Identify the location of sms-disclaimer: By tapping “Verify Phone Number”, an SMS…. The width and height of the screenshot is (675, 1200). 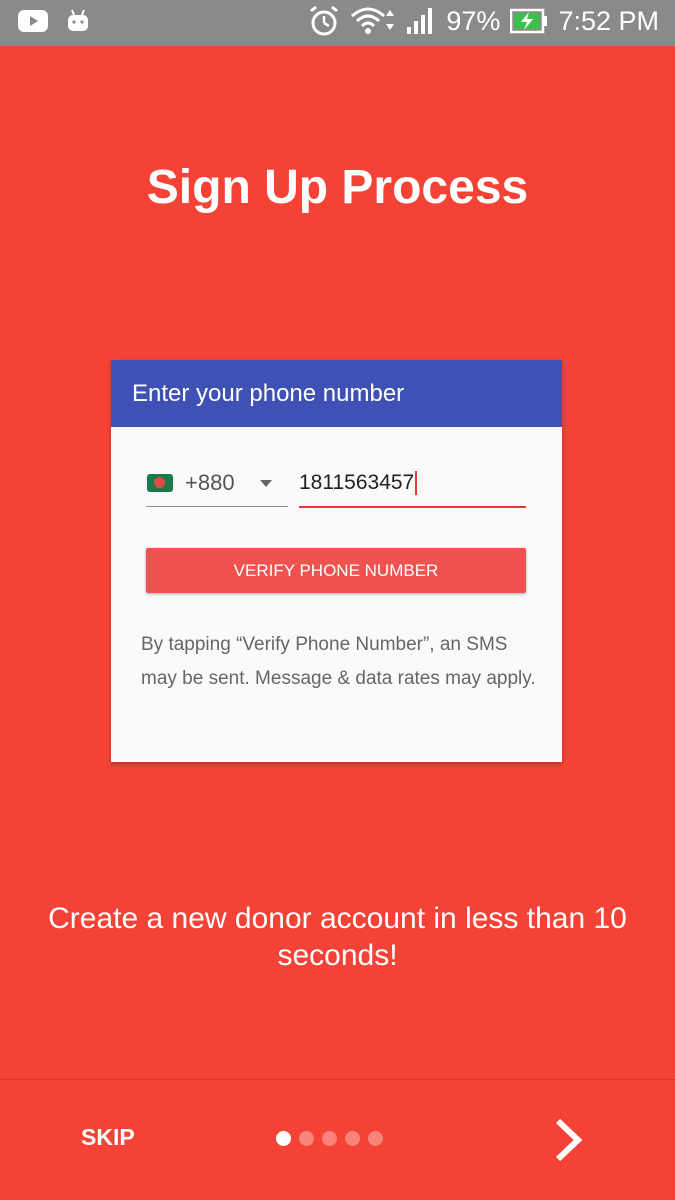
(338, 661).